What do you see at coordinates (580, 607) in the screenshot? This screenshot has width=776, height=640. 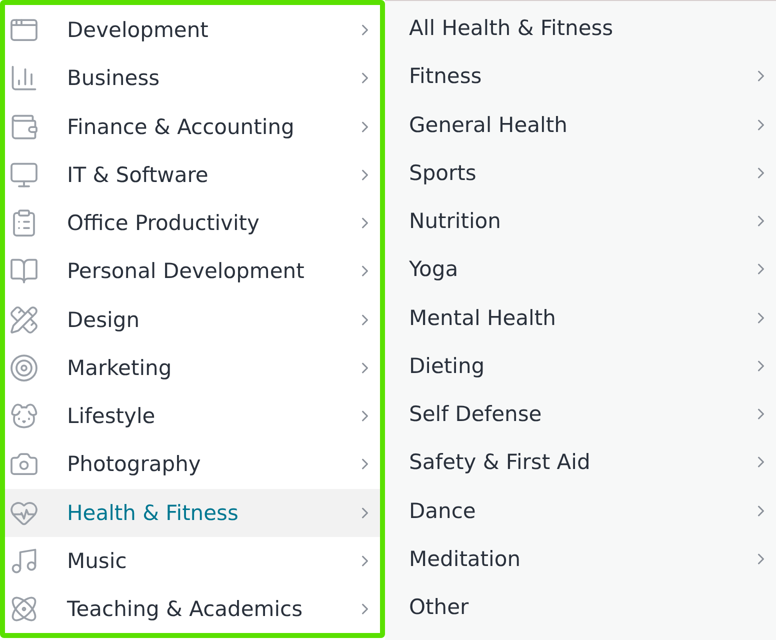 I see `subcategory-item: Other` at bounding box center [580, 607].